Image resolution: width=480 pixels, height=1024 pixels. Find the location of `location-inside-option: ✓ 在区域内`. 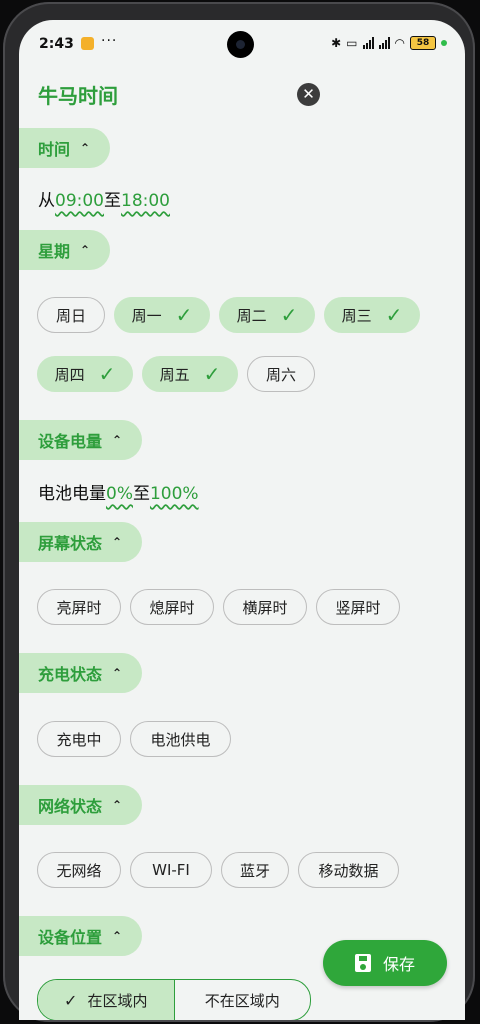

location-inside-option: ✓ 在区域内 is located at coordinates (106, 1000).